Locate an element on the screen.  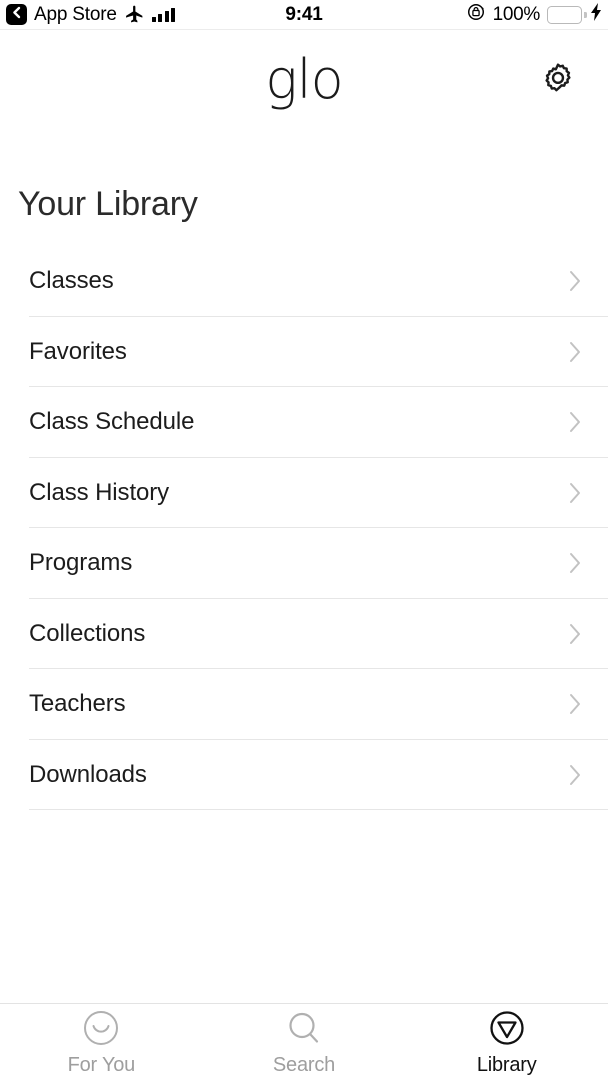
list-item-label: Class Schedule is located at coordinates (112, 422).